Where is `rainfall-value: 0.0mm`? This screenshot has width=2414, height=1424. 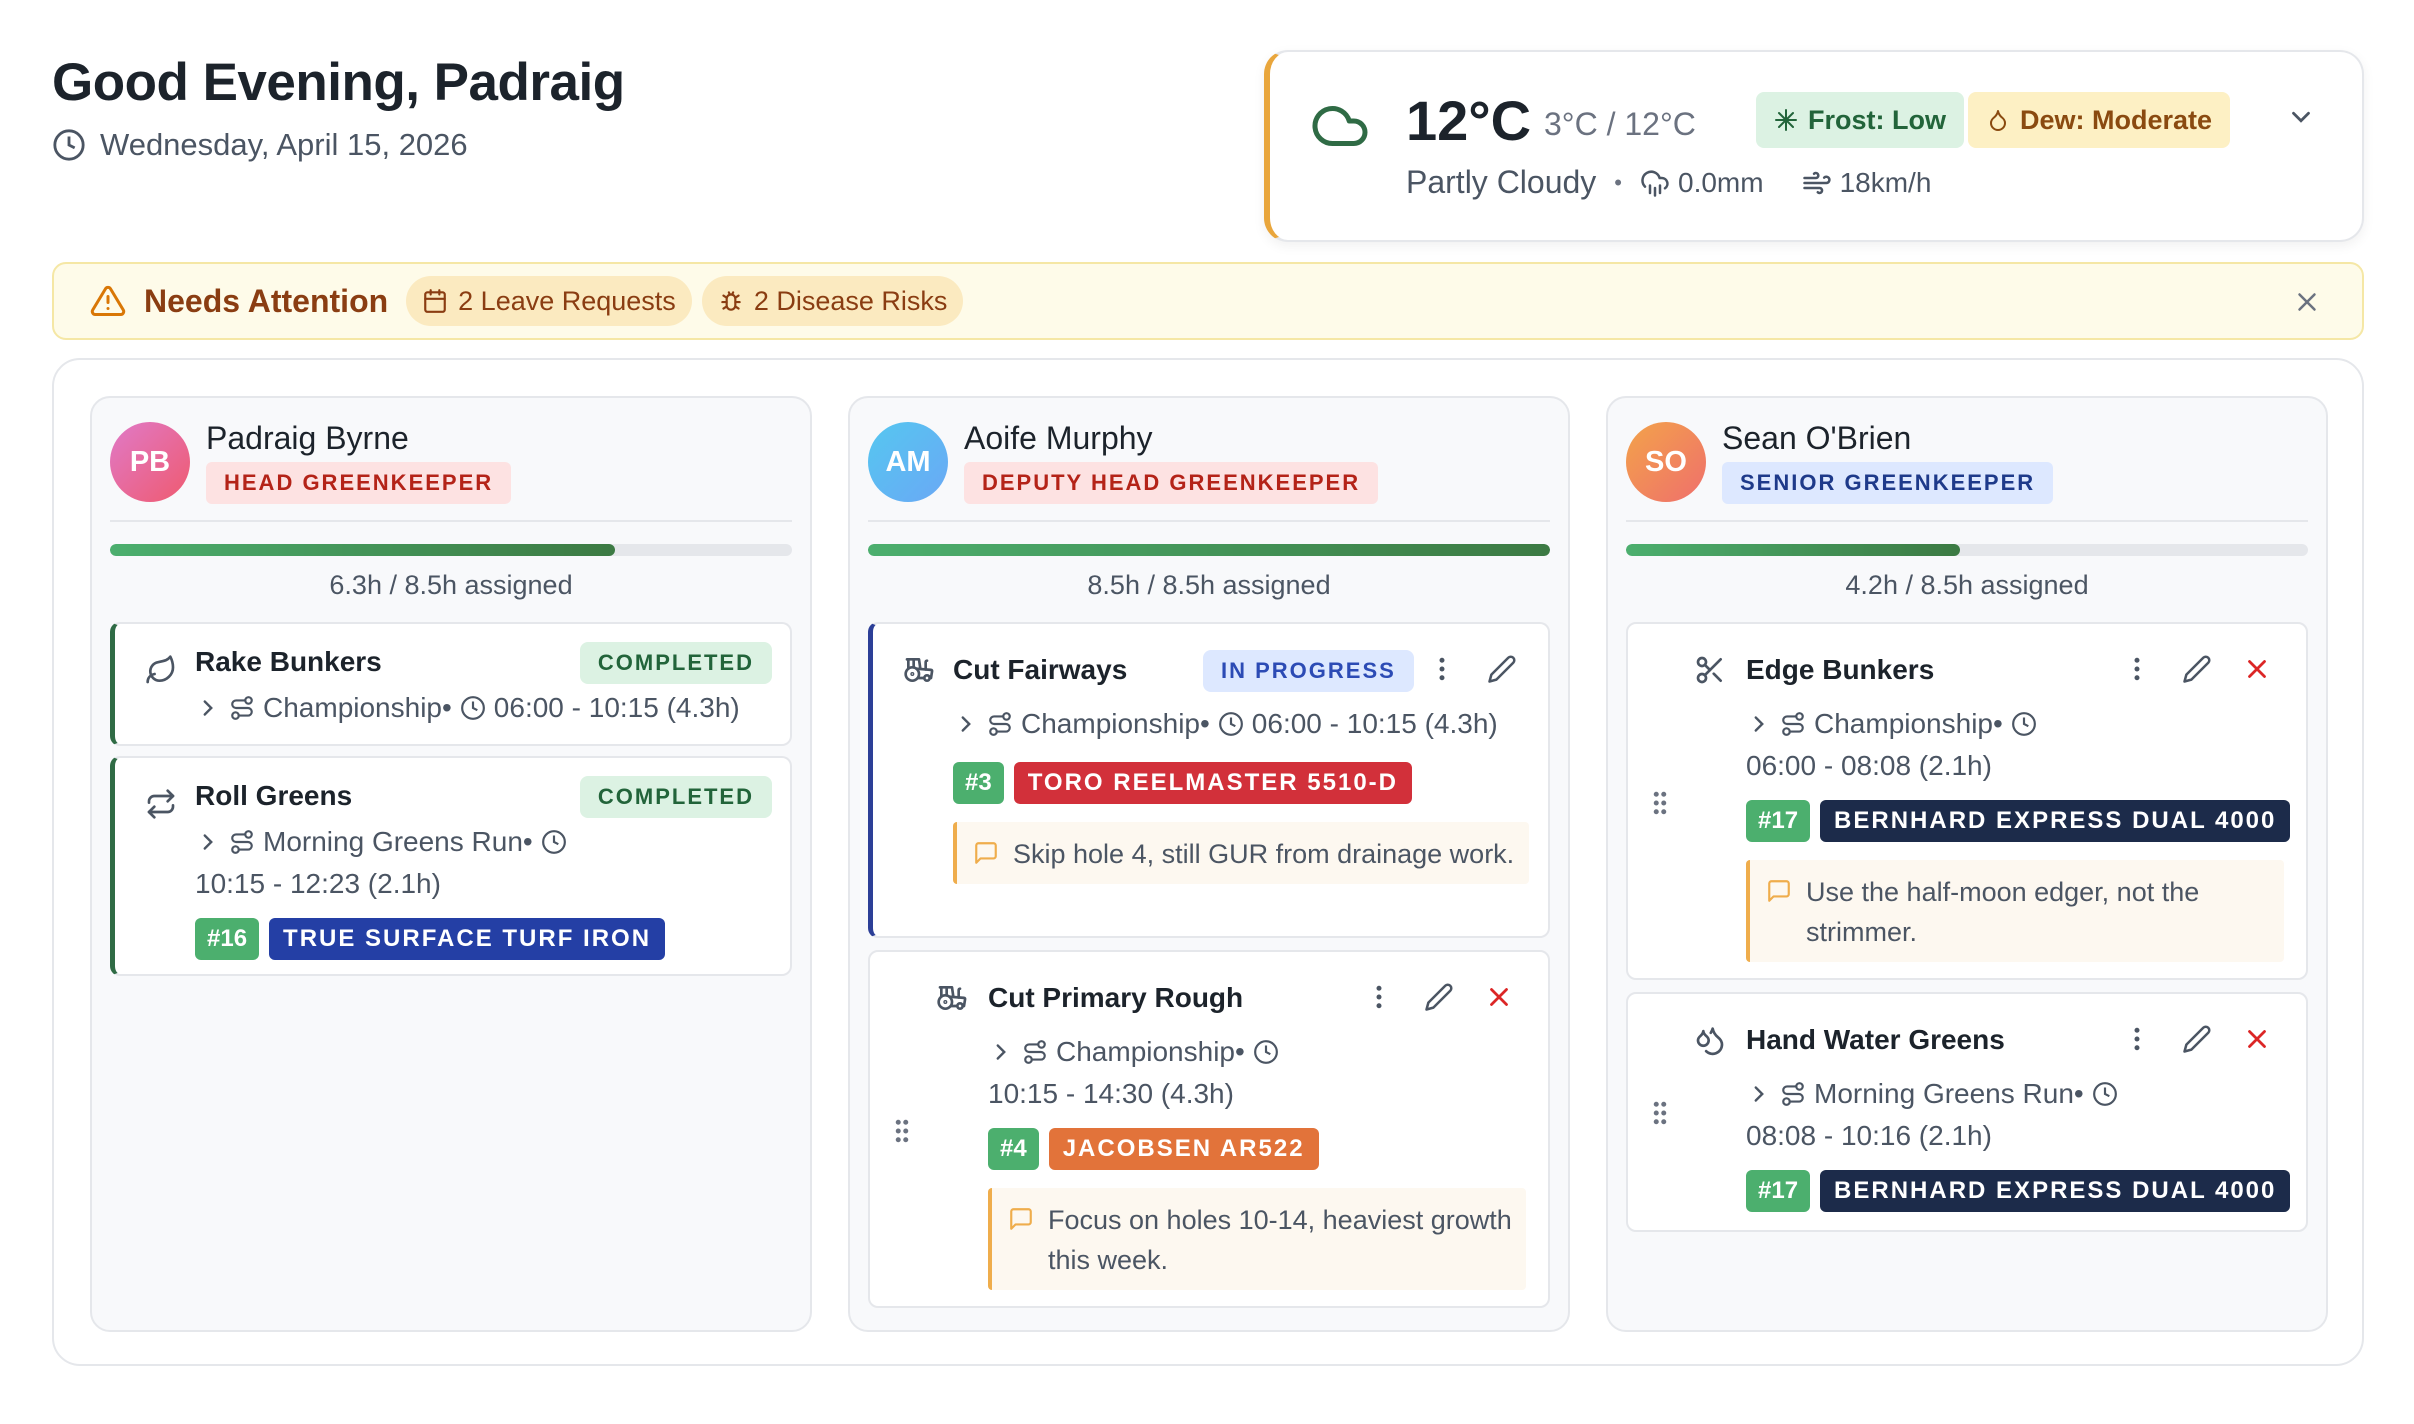
rainfall-value: 0.0mm is located at coordinates (1721, 182).